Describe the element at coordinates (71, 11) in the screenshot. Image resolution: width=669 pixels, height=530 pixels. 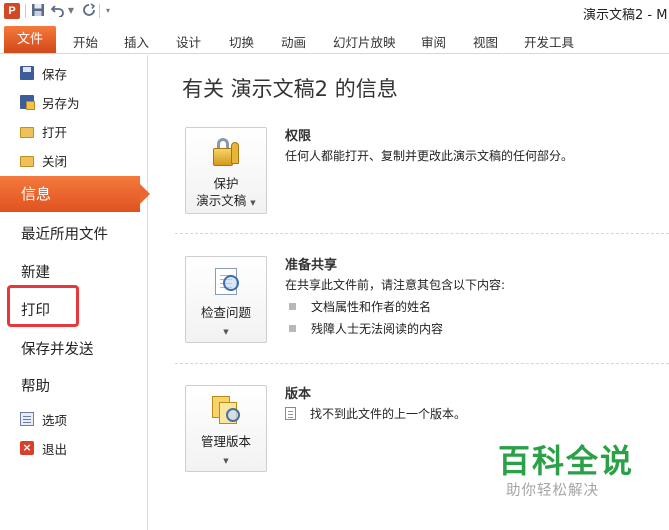
I see `undo-dropdown-icon: ▼` at that location.